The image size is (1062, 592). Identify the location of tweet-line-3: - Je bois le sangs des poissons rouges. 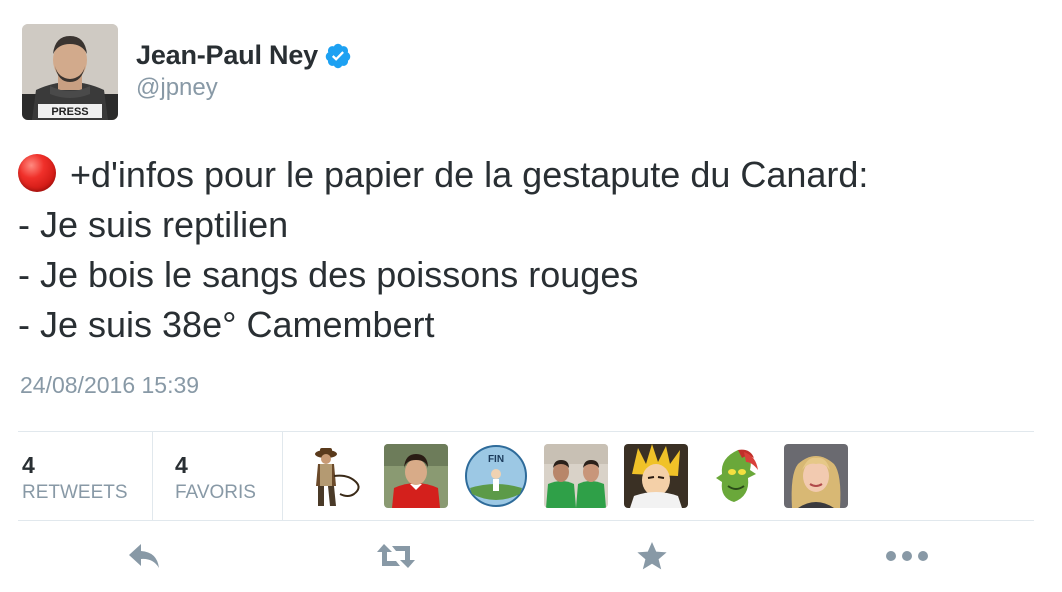
(328, 274).